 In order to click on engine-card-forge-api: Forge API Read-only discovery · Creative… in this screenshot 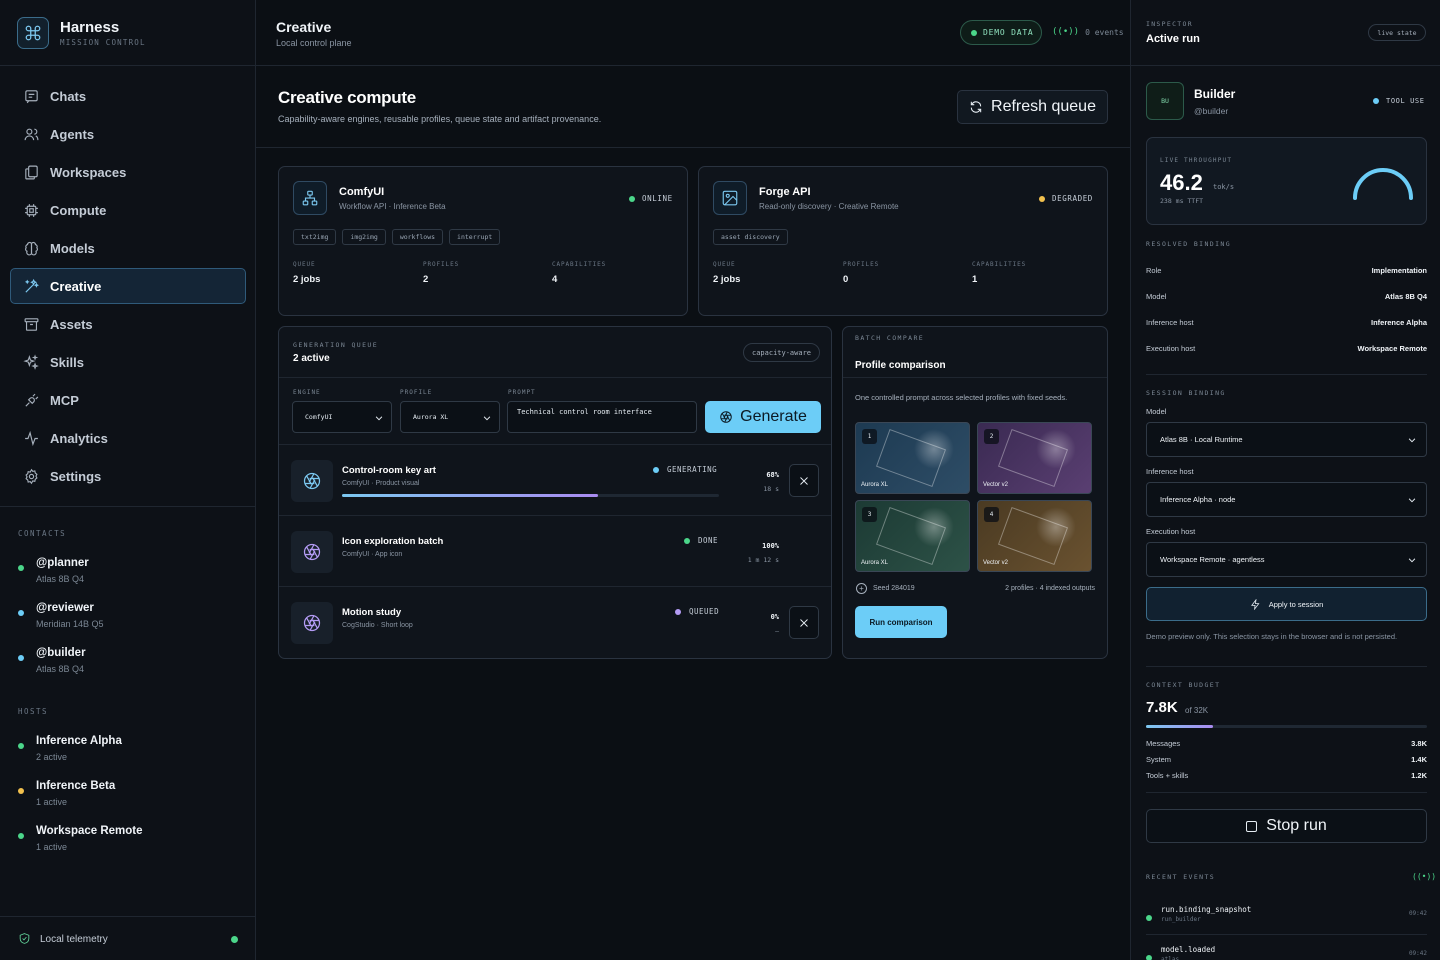, I will do `click(903, 241)`.